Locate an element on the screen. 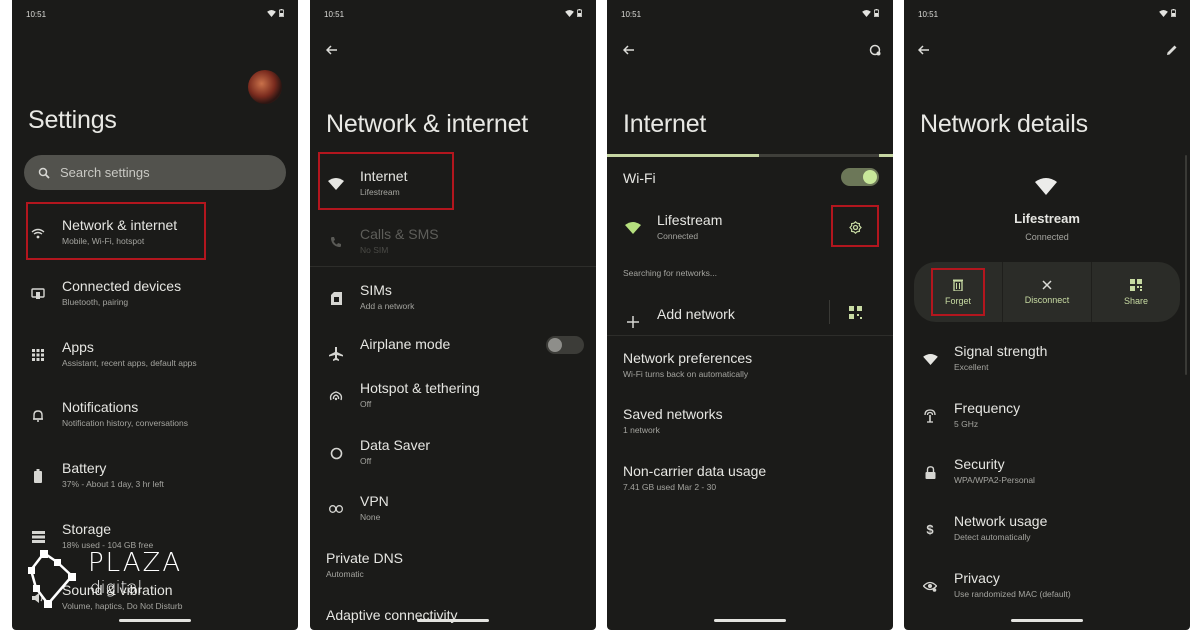 The height and width of the screenshot is (630, 1200). details-item-frequency: Frequency 5 GHz is located at coordinates (1047, 420).